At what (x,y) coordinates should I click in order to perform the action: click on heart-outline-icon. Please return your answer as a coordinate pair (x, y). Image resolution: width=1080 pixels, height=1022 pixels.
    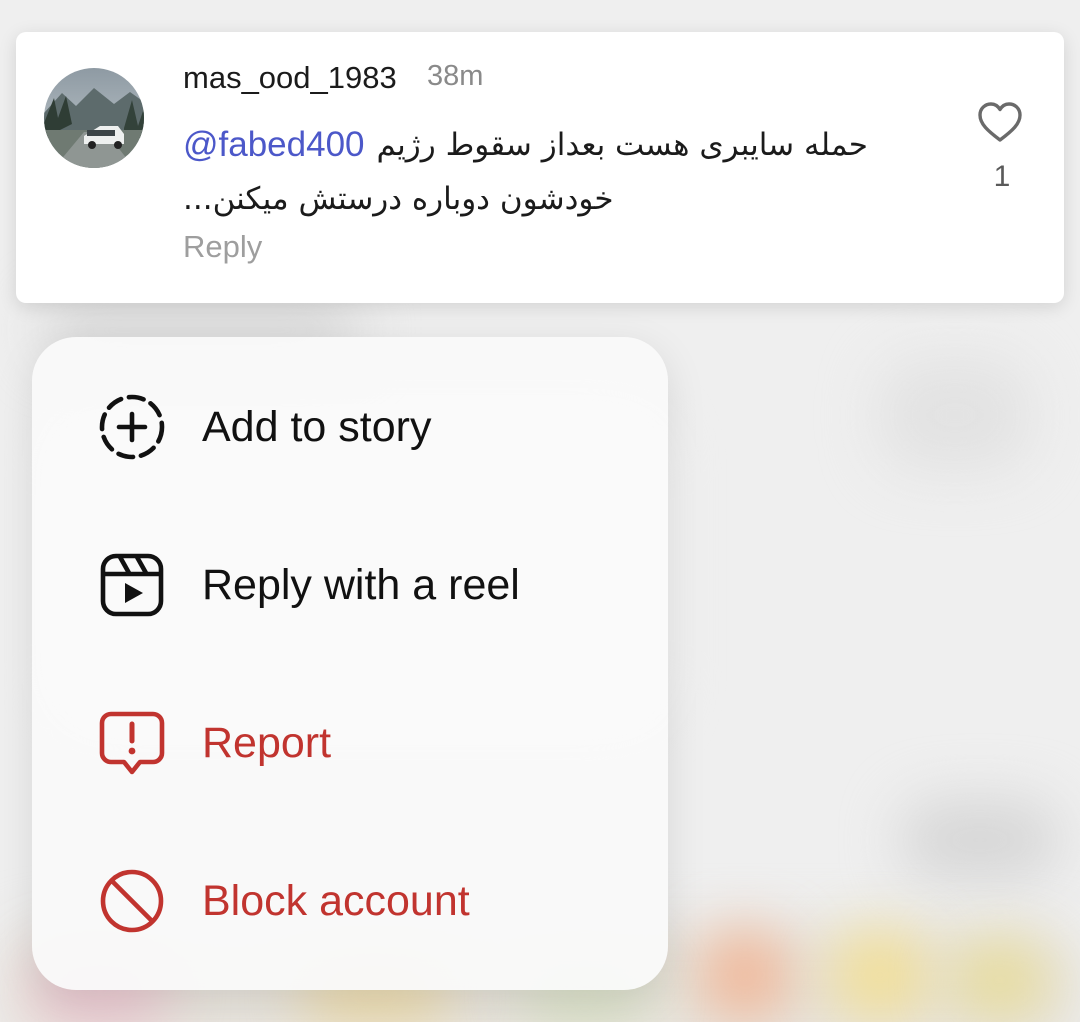
    Looking at the image, I should click on (1000, 123).